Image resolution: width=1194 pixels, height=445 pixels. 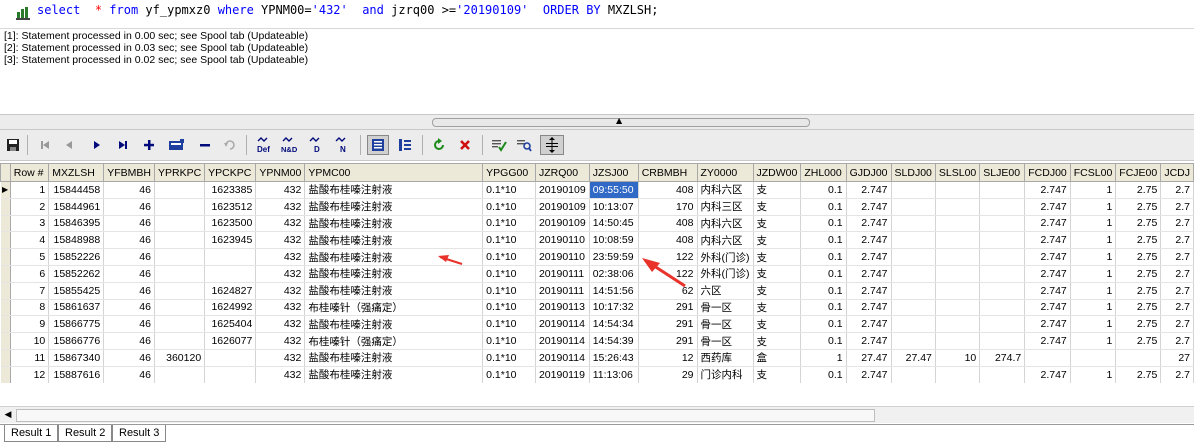 What do you see at coordinates (290, 145) in the screenshot?
I see `set-null-and-default-icon: N&D` at bounding box center [290, 145].